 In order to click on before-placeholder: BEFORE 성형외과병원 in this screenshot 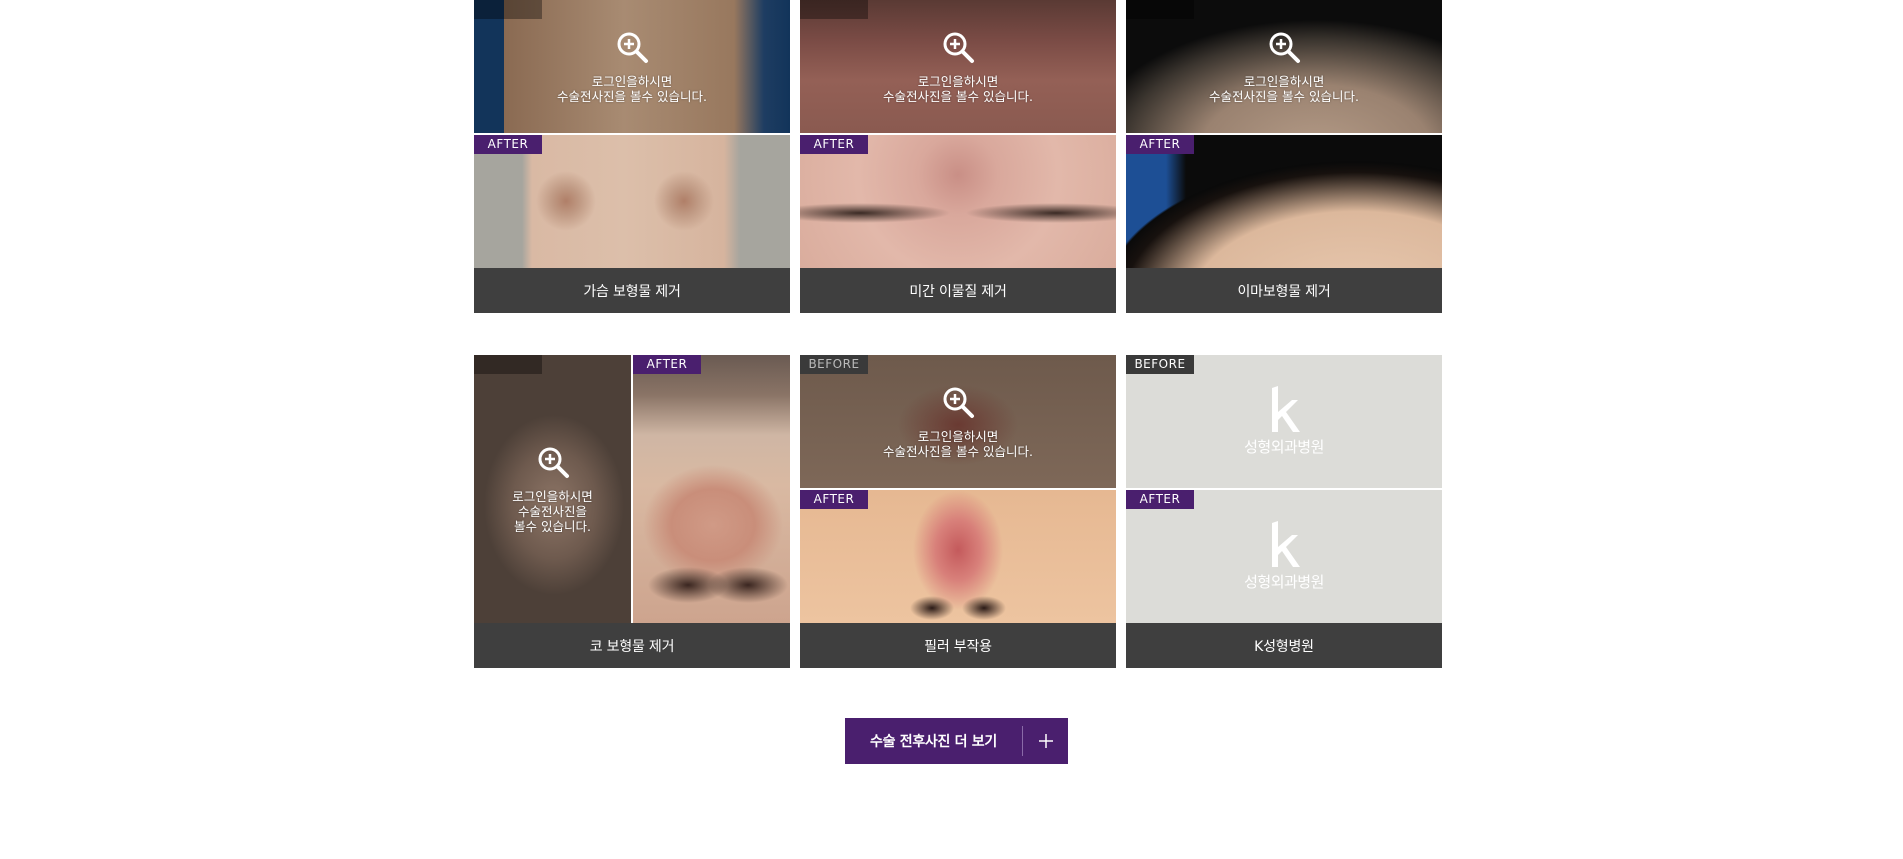, I will do `click(1284, 421)`.